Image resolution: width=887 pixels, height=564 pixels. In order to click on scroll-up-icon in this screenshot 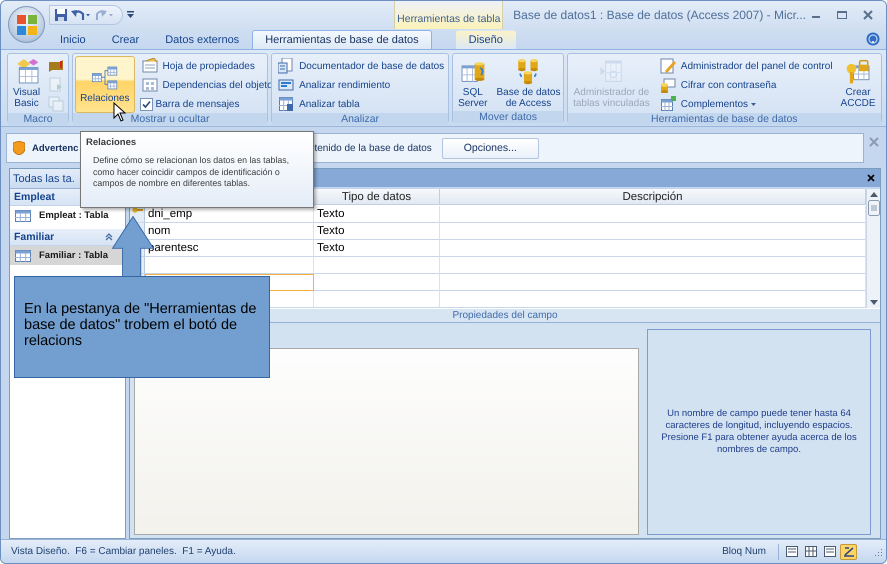, I will do `click(874, 194)`.